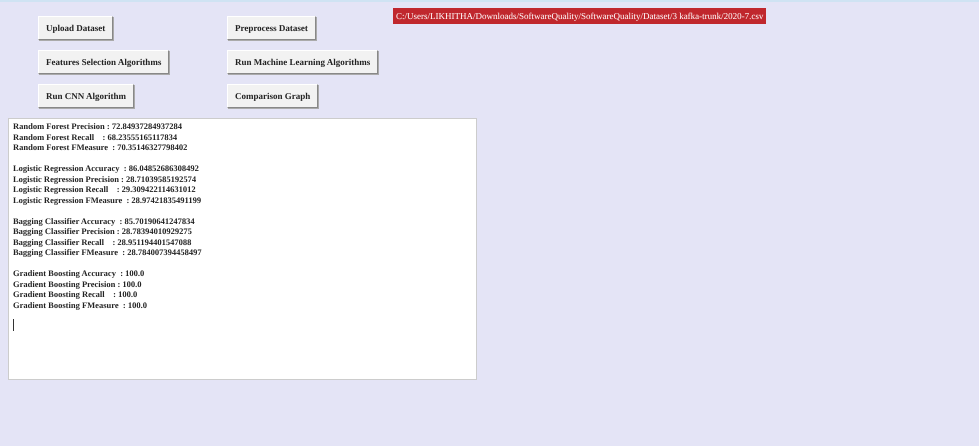 The image size is (979, 446). Describe the element at coordinates (97, 126) in the screenshot. I see `output-line: Random Forest Precision : 72.84937284937284` at that location.